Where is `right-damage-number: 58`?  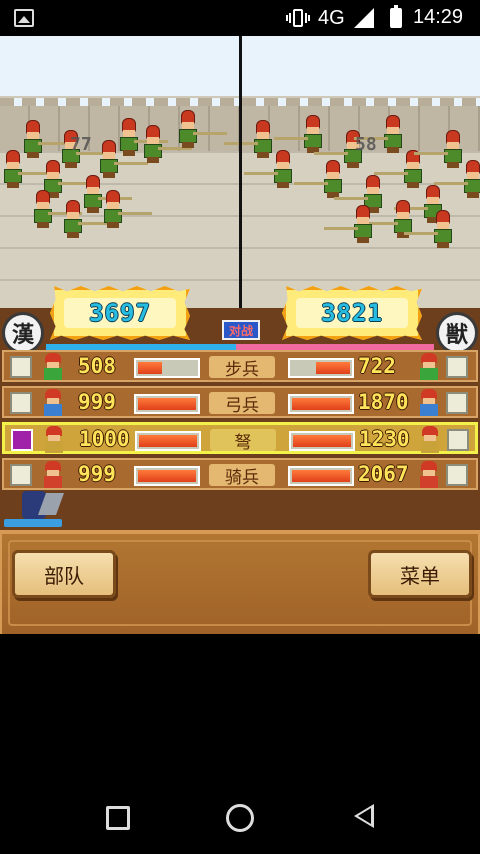 right-damage-number: 58 is located at coordinates (366, 144).